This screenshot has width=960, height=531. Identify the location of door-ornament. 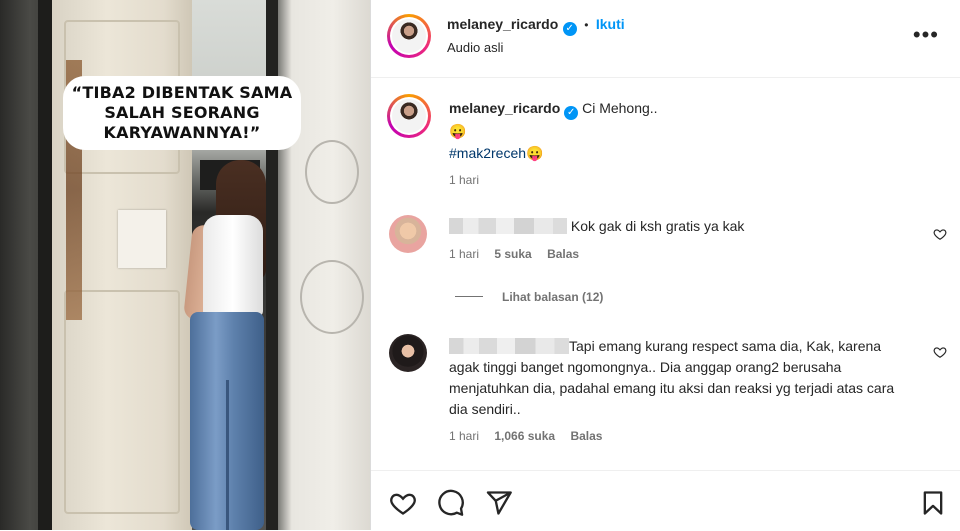
(332, 297).